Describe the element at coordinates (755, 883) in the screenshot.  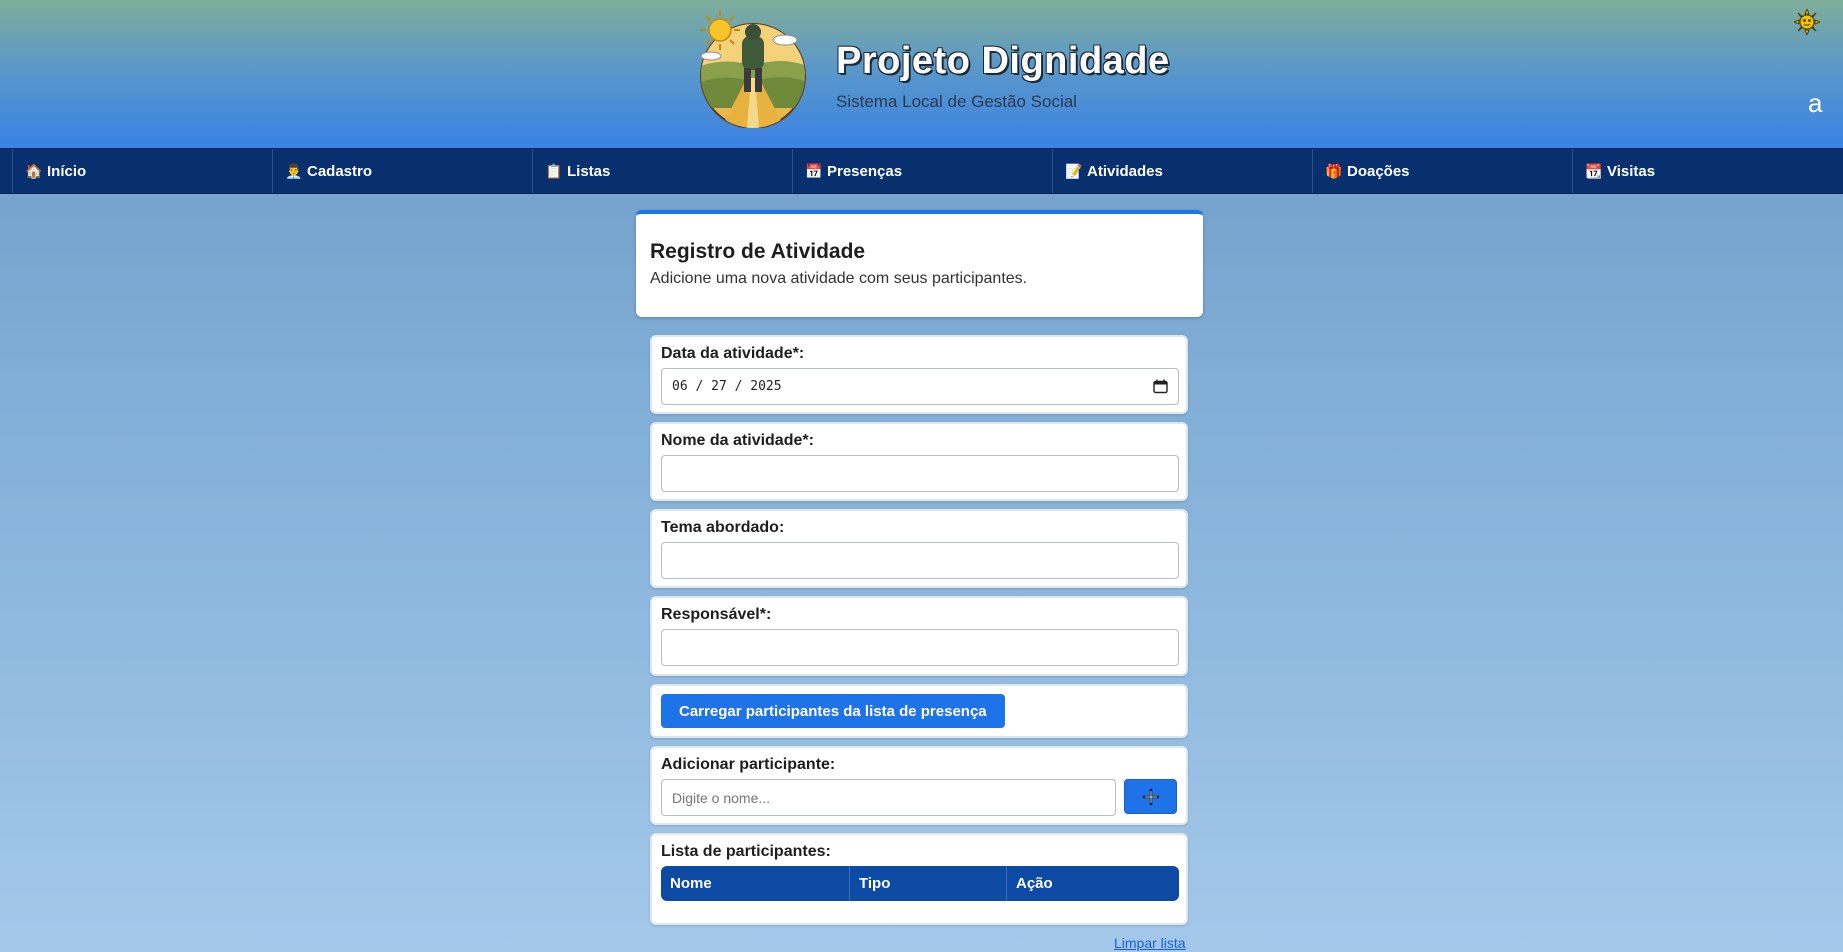
I see `column-header-name: Nome` at that location.